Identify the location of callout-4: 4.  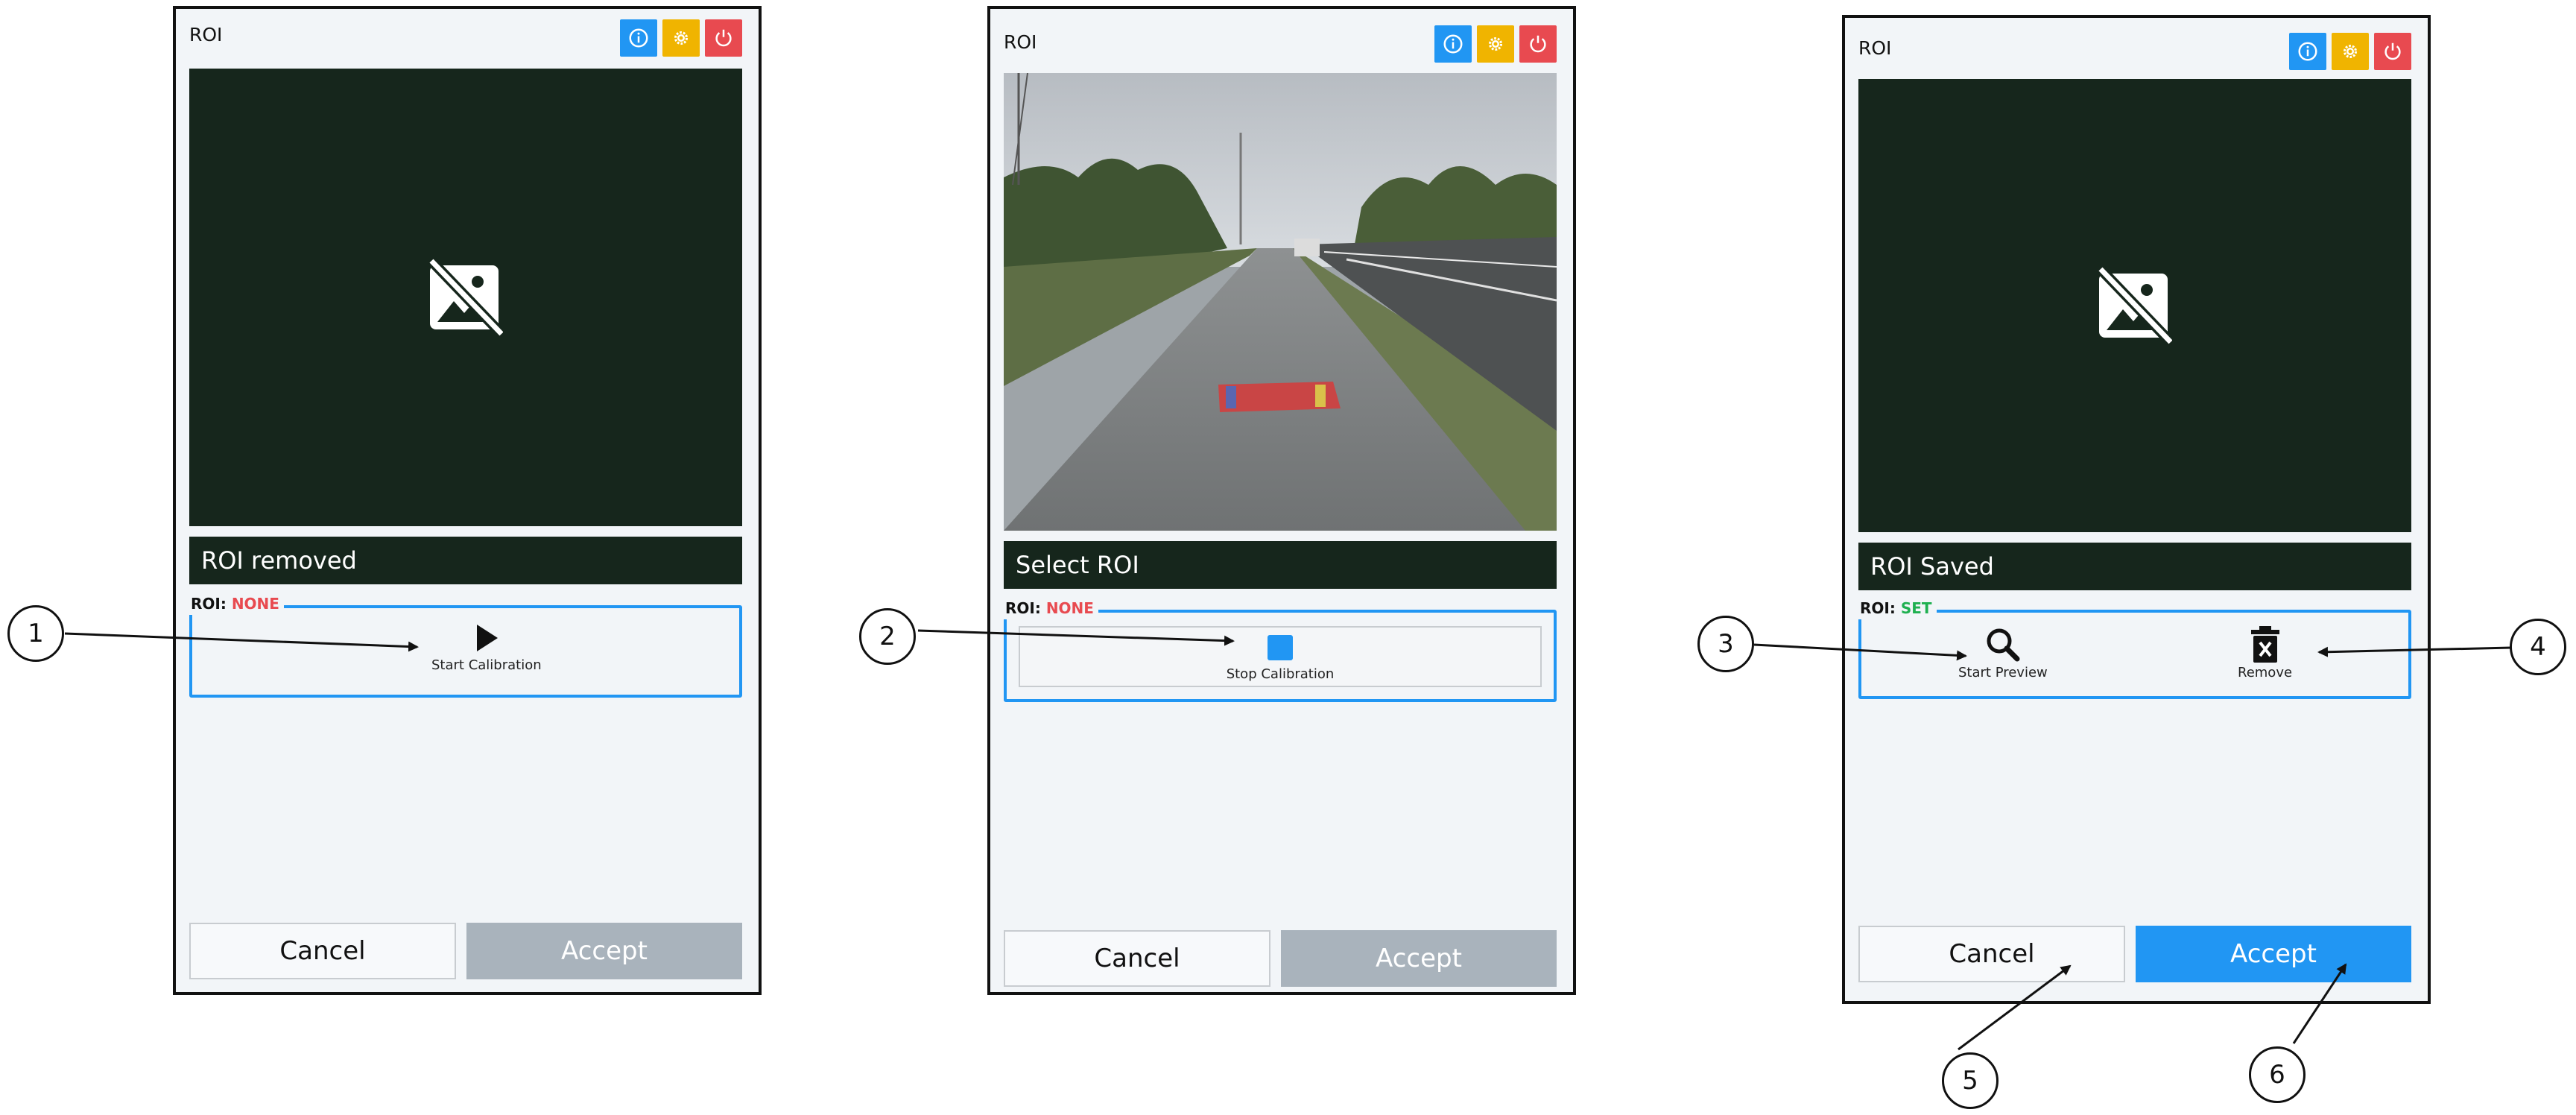
(2538, 647).